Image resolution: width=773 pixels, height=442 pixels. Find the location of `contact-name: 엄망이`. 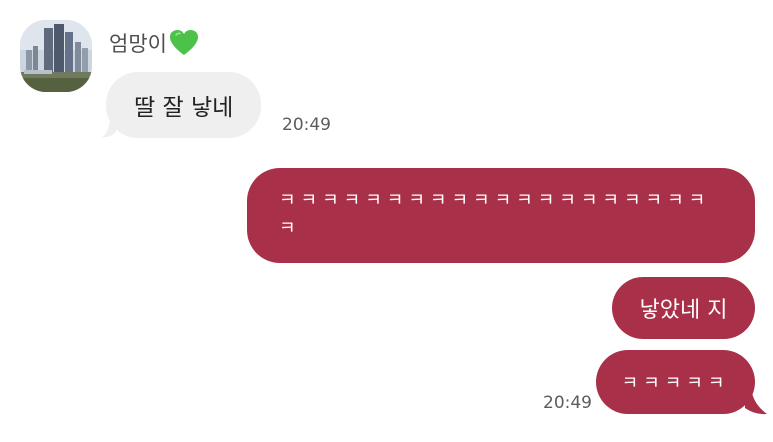

contact-name: 엄망이 is located at coordinates (138, 44).